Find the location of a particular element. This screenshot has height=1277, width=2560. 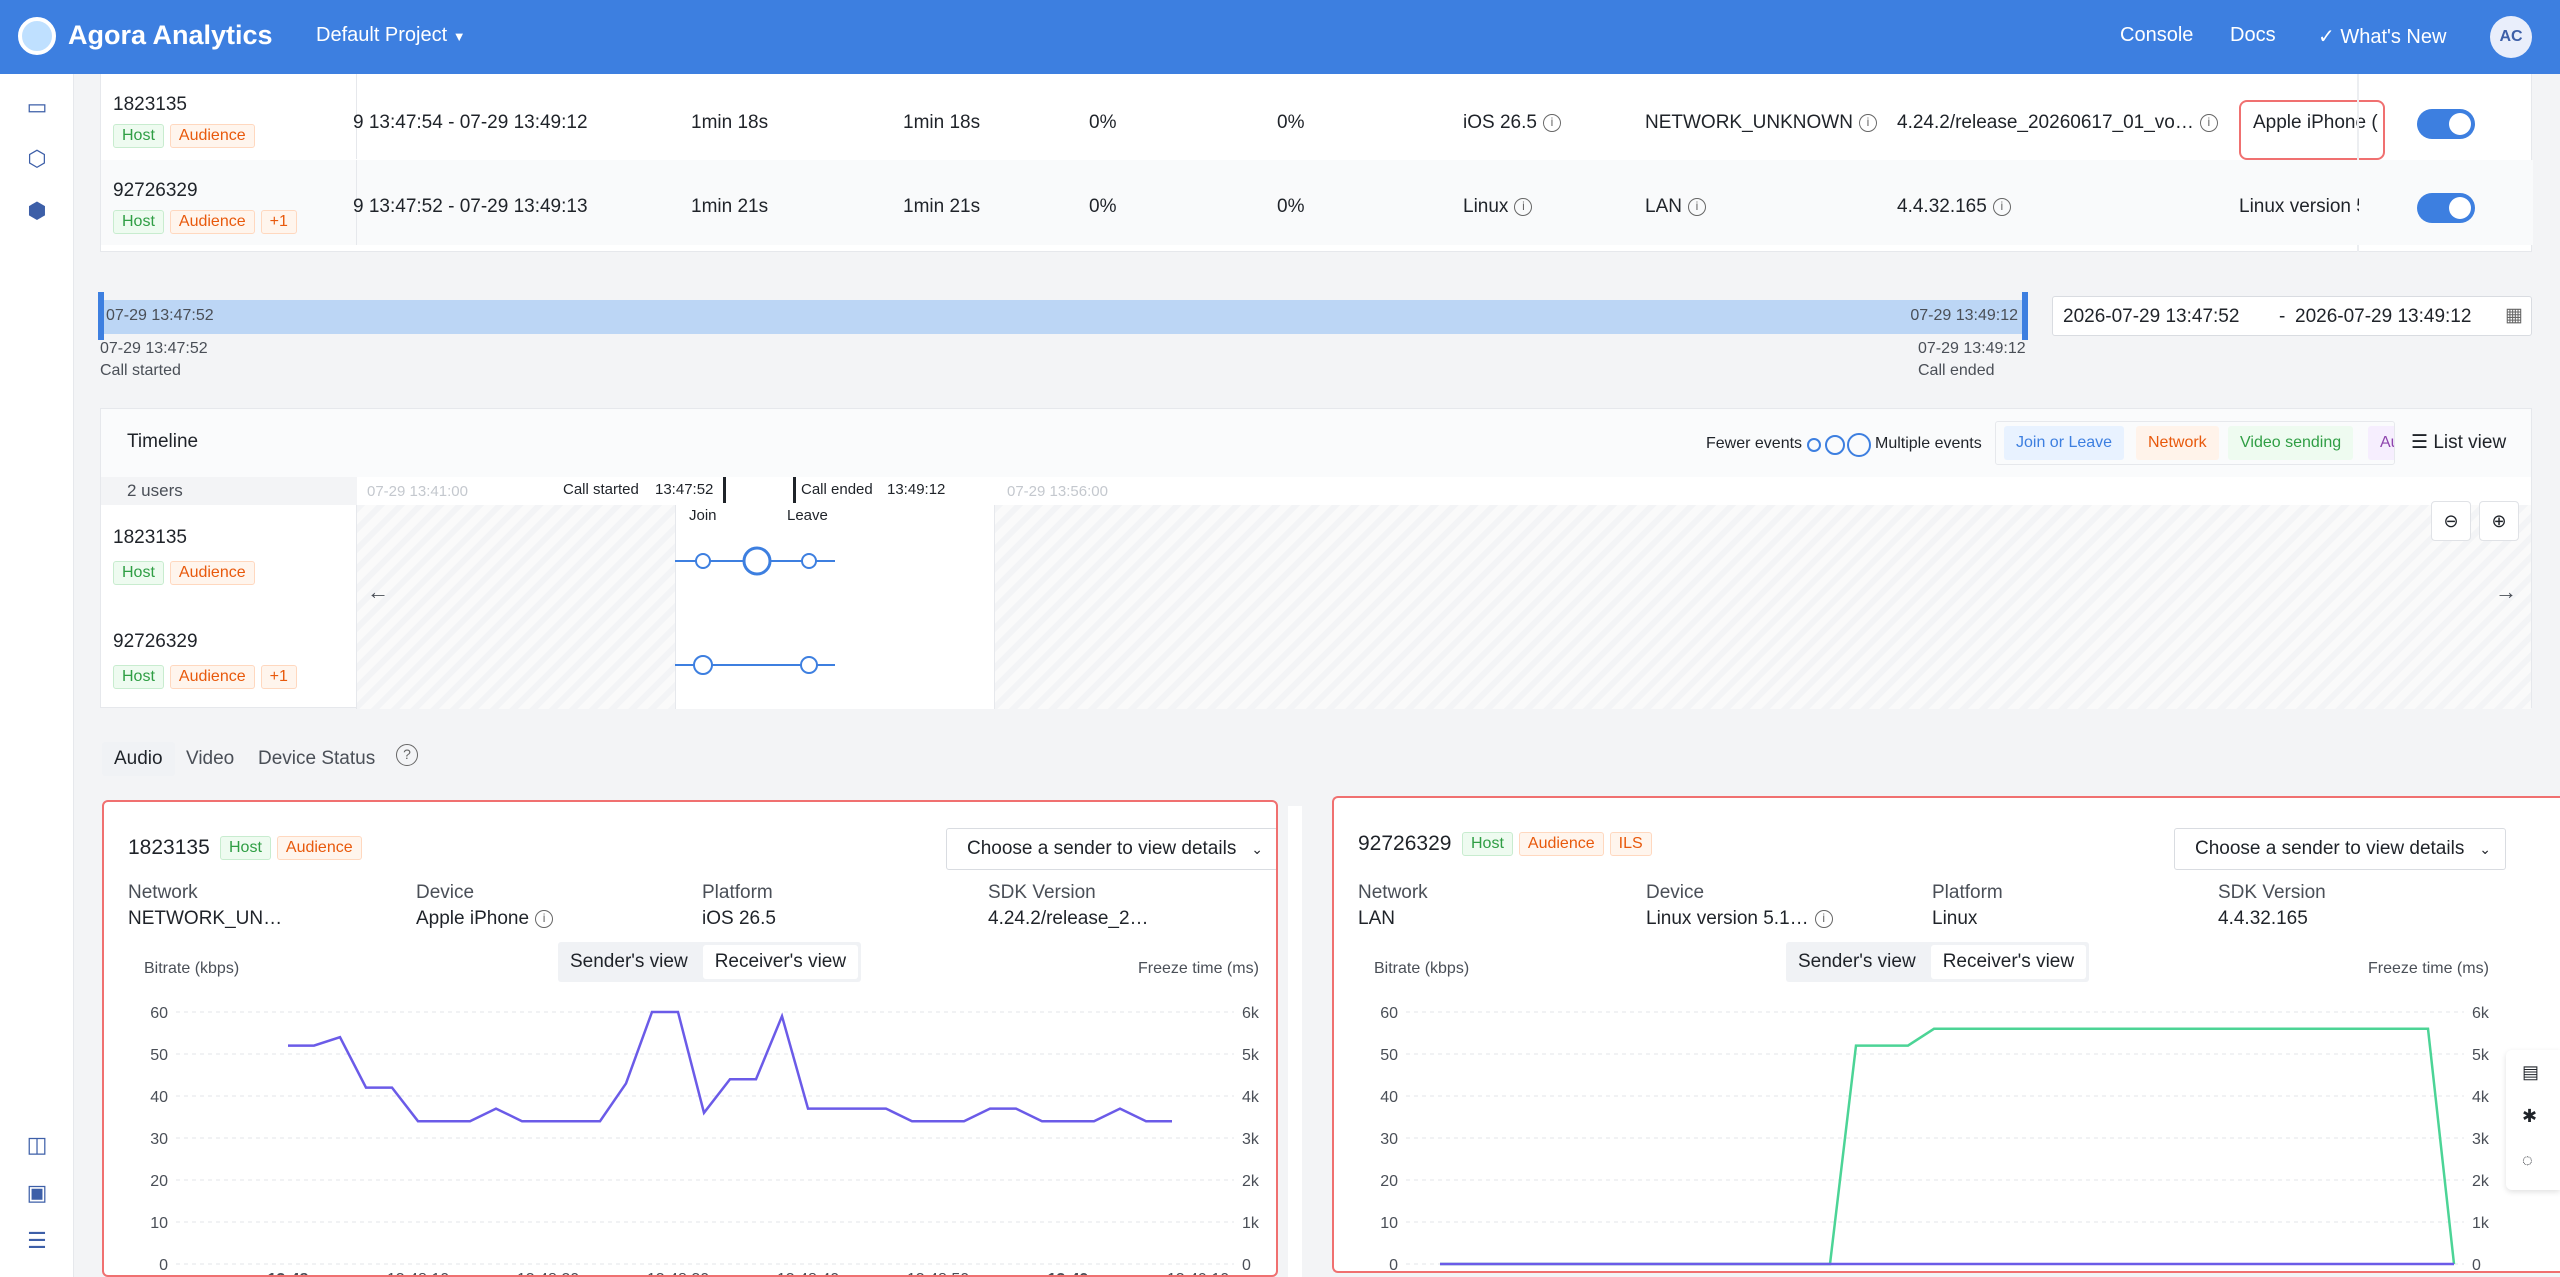

timeline-right-timestamp: 07-29 13:56:00 is located at coordinates (1057, 491).